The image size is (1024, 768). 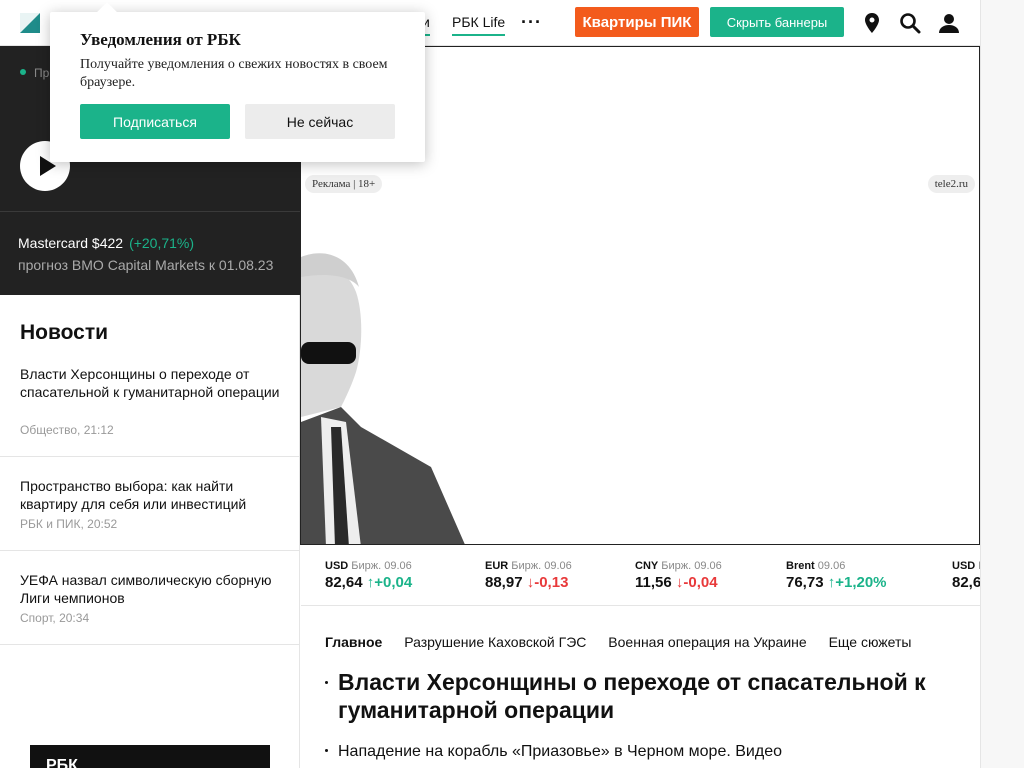 What do you see at coordinates (861, 582) in the screenshot?
I see `rate-change: +1,20%` at bounding box center [861, 582].